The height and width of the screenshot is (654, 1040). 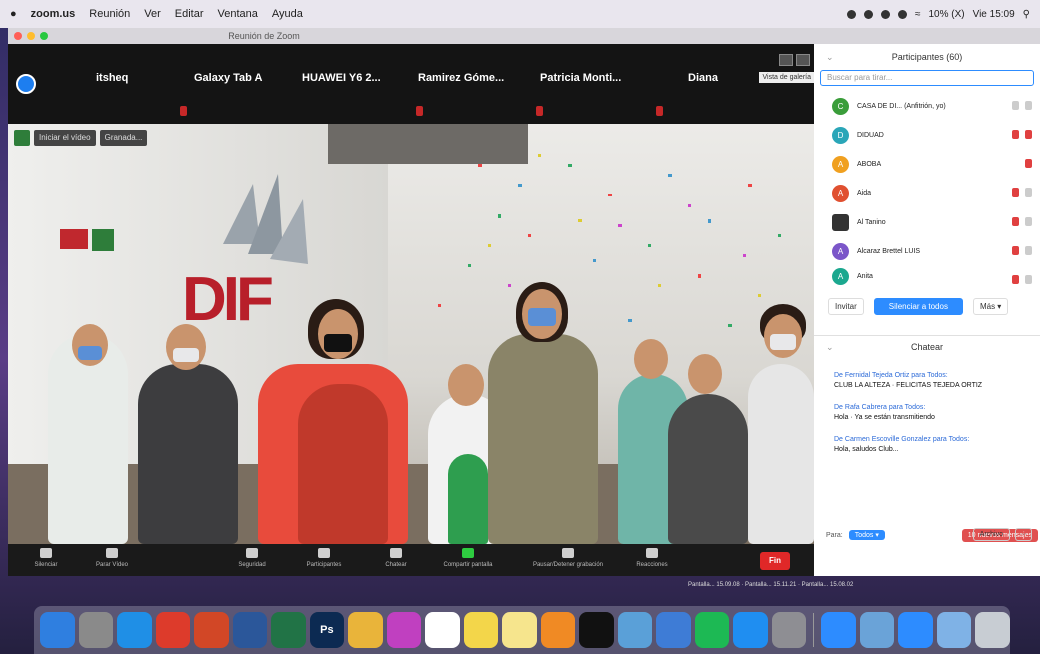 I want to click on battery-status: 10% (X), so click(x=946, y=14).